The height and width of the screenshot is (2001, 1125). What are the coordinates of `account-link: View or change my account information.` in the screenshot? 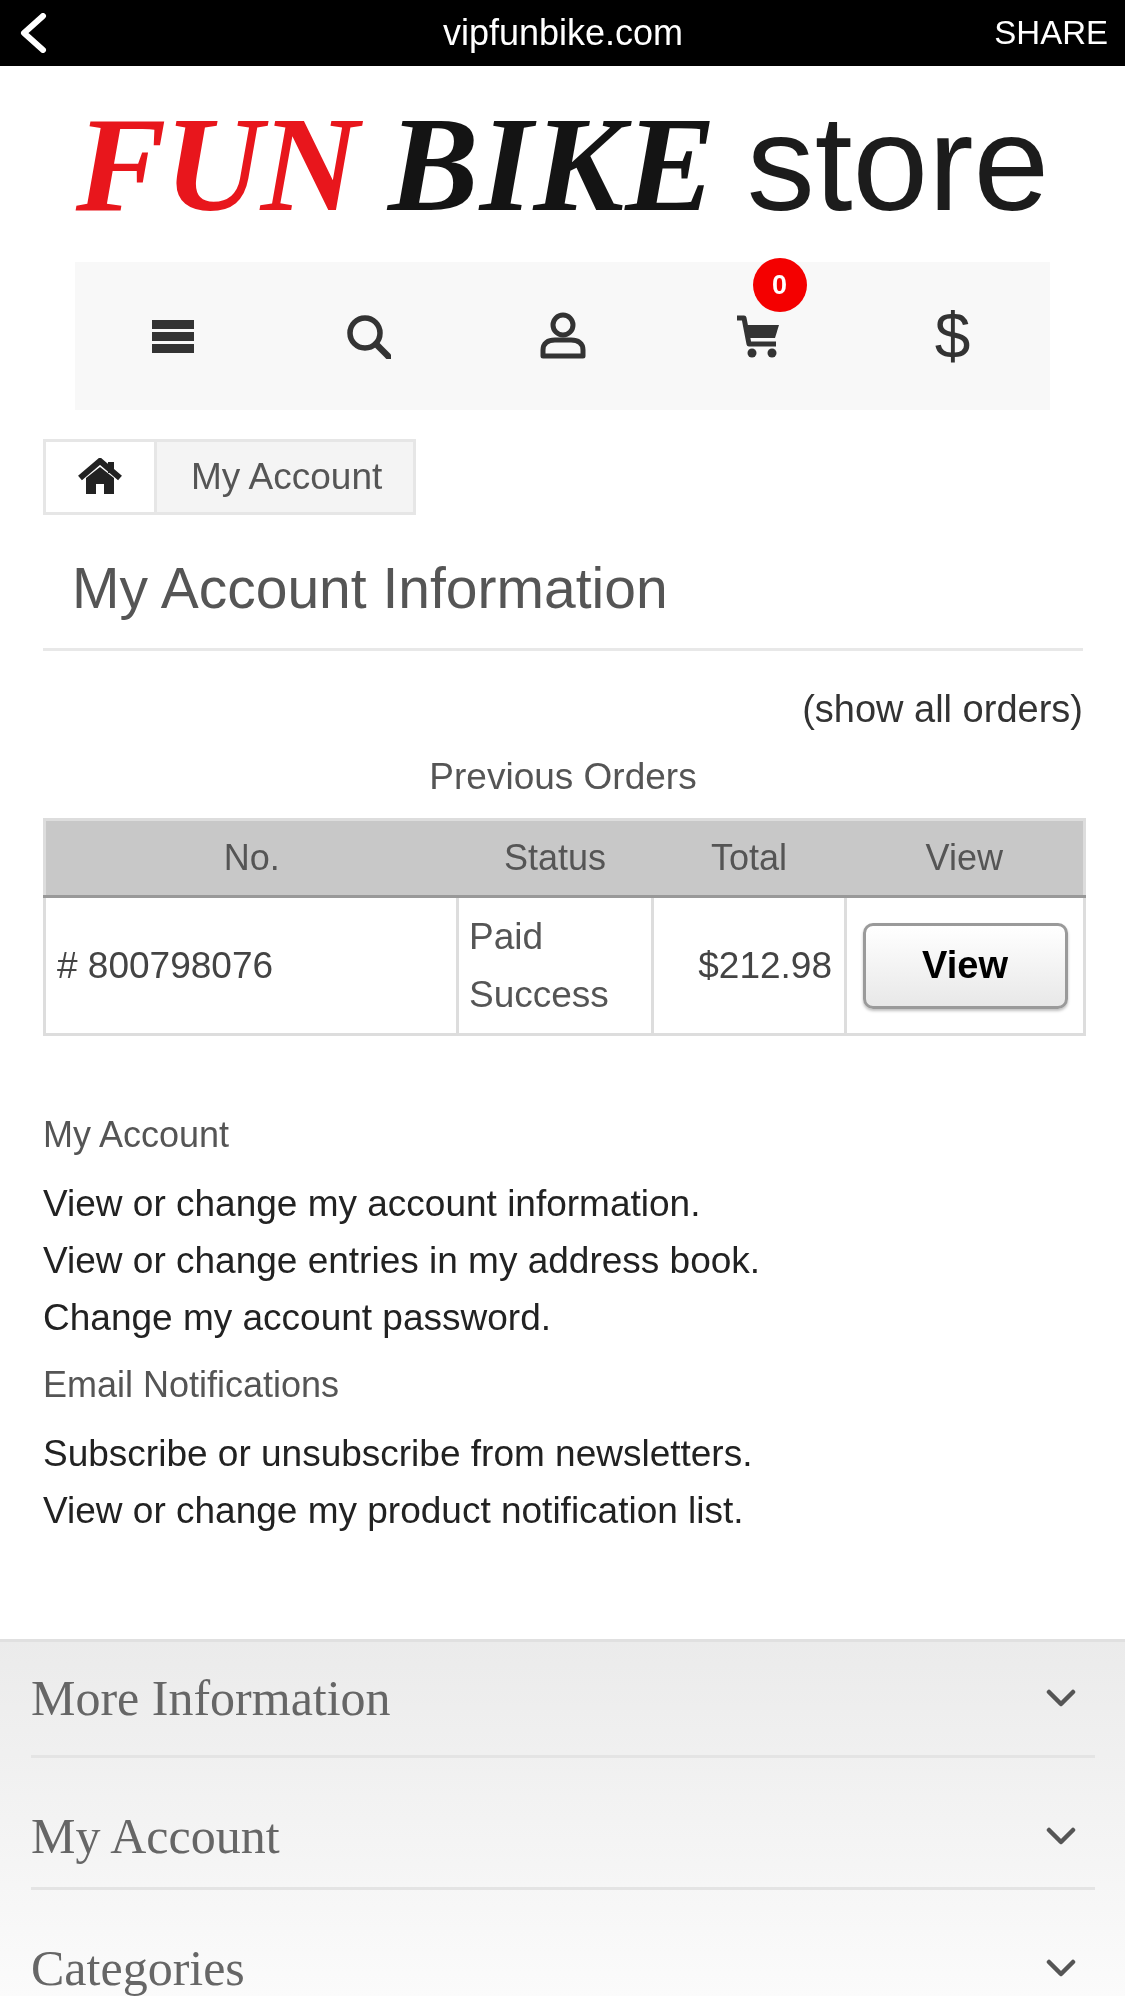 It's located at (372, 1203).